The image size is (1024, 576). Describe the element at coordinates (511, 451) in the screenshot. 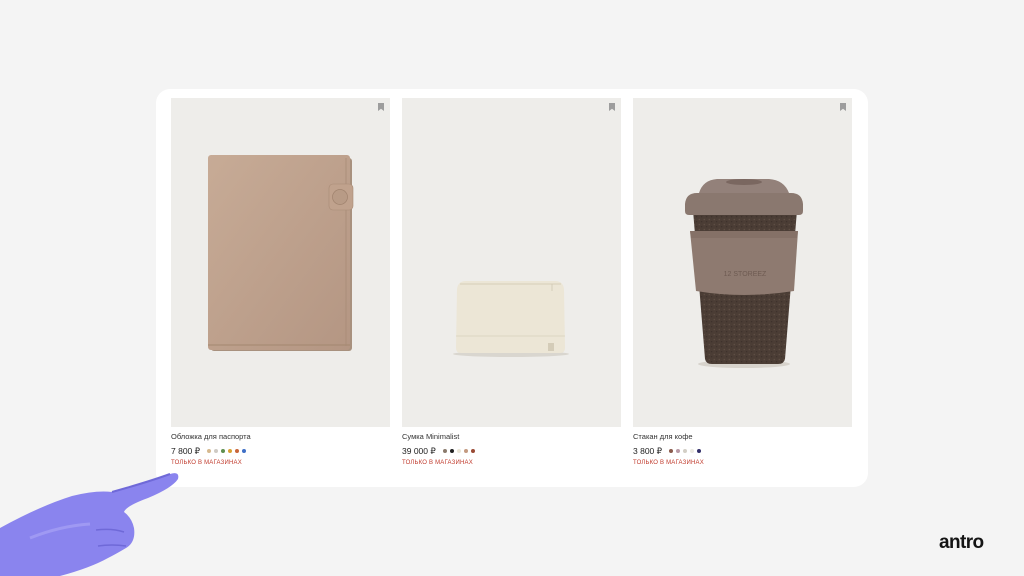

I see `price-row: 39 000 ₽` at that location.